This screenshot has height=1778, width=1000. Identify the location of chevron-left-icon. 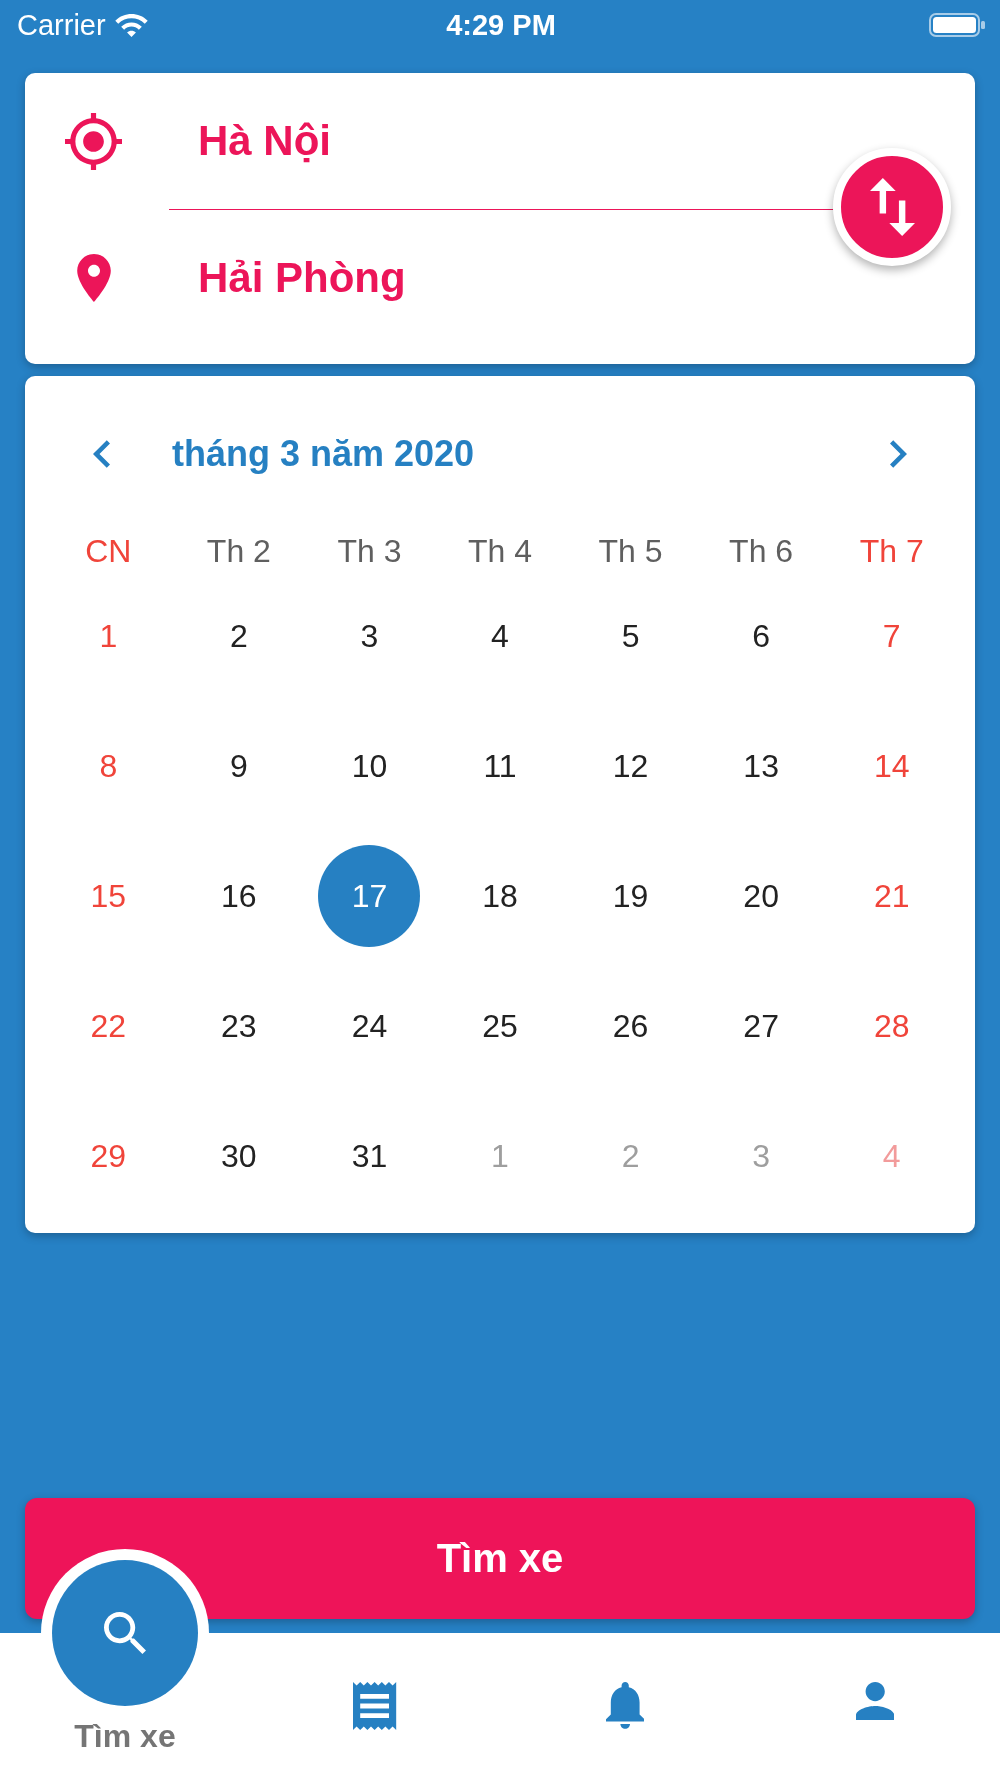
(101, 454).